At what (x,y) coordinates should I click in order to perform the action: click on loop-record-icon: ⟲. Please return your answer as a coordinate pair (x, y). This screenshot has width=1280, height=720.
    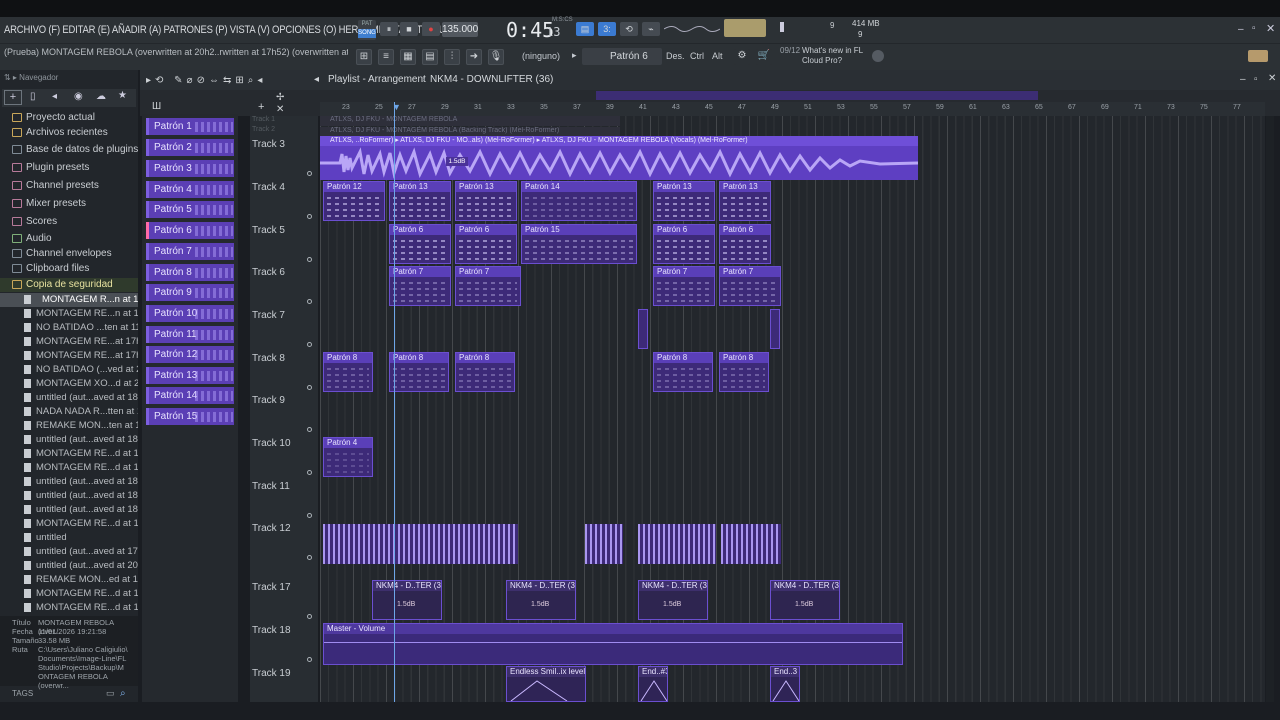
    Looking at the image, I should click on (629, 29).